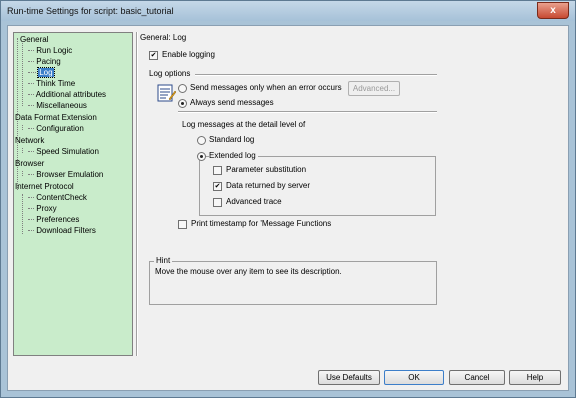  I want to click on tree-item-general: General, so click(34, 40).